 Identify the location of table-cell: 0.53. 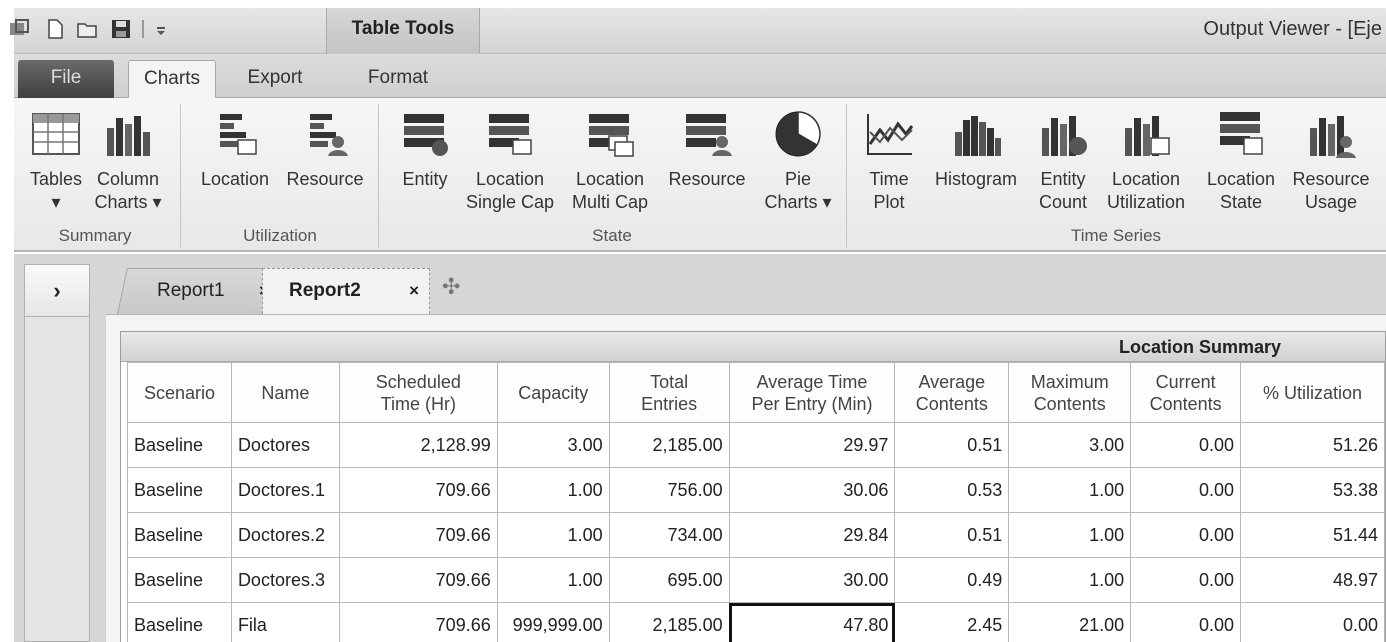
(952, 490).